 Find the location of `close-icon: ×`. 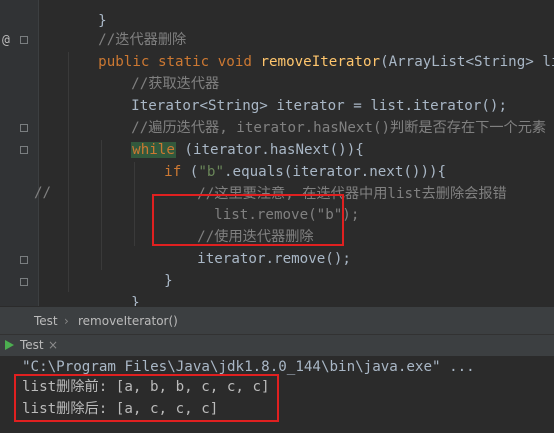

close-icon: × is located at coordinates (53, 345).